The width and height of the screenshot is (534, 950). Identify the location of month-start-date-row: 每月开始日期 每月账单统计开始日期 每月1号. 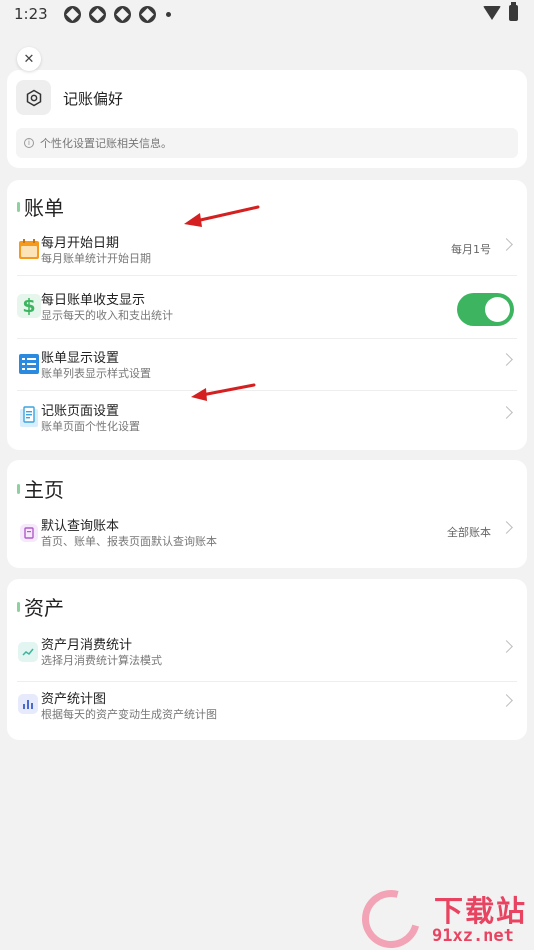
(267, 251).